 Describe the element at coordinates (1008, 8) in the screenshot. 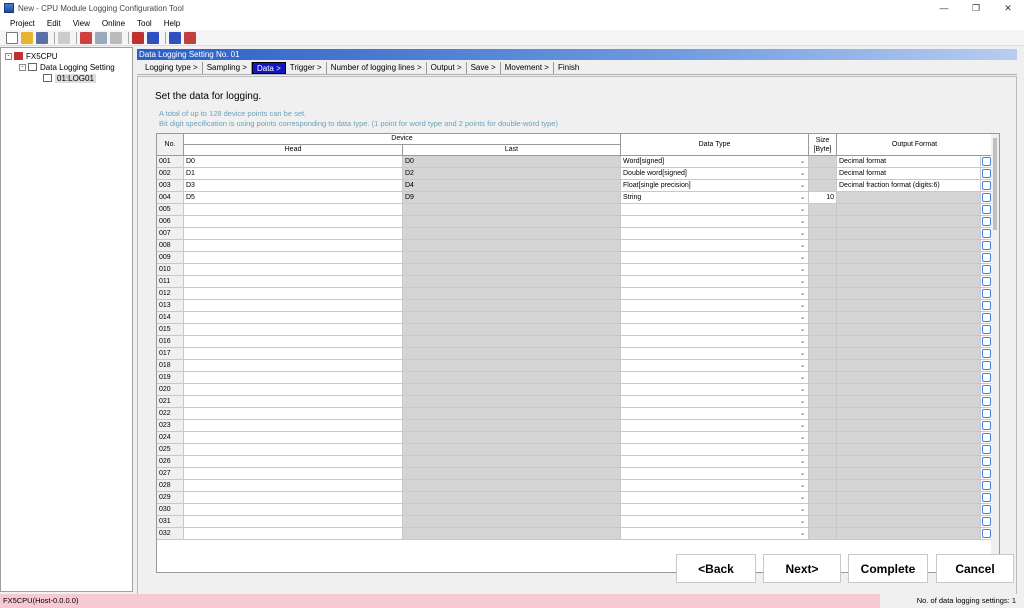

I see `close-icon: ✕` at that location.